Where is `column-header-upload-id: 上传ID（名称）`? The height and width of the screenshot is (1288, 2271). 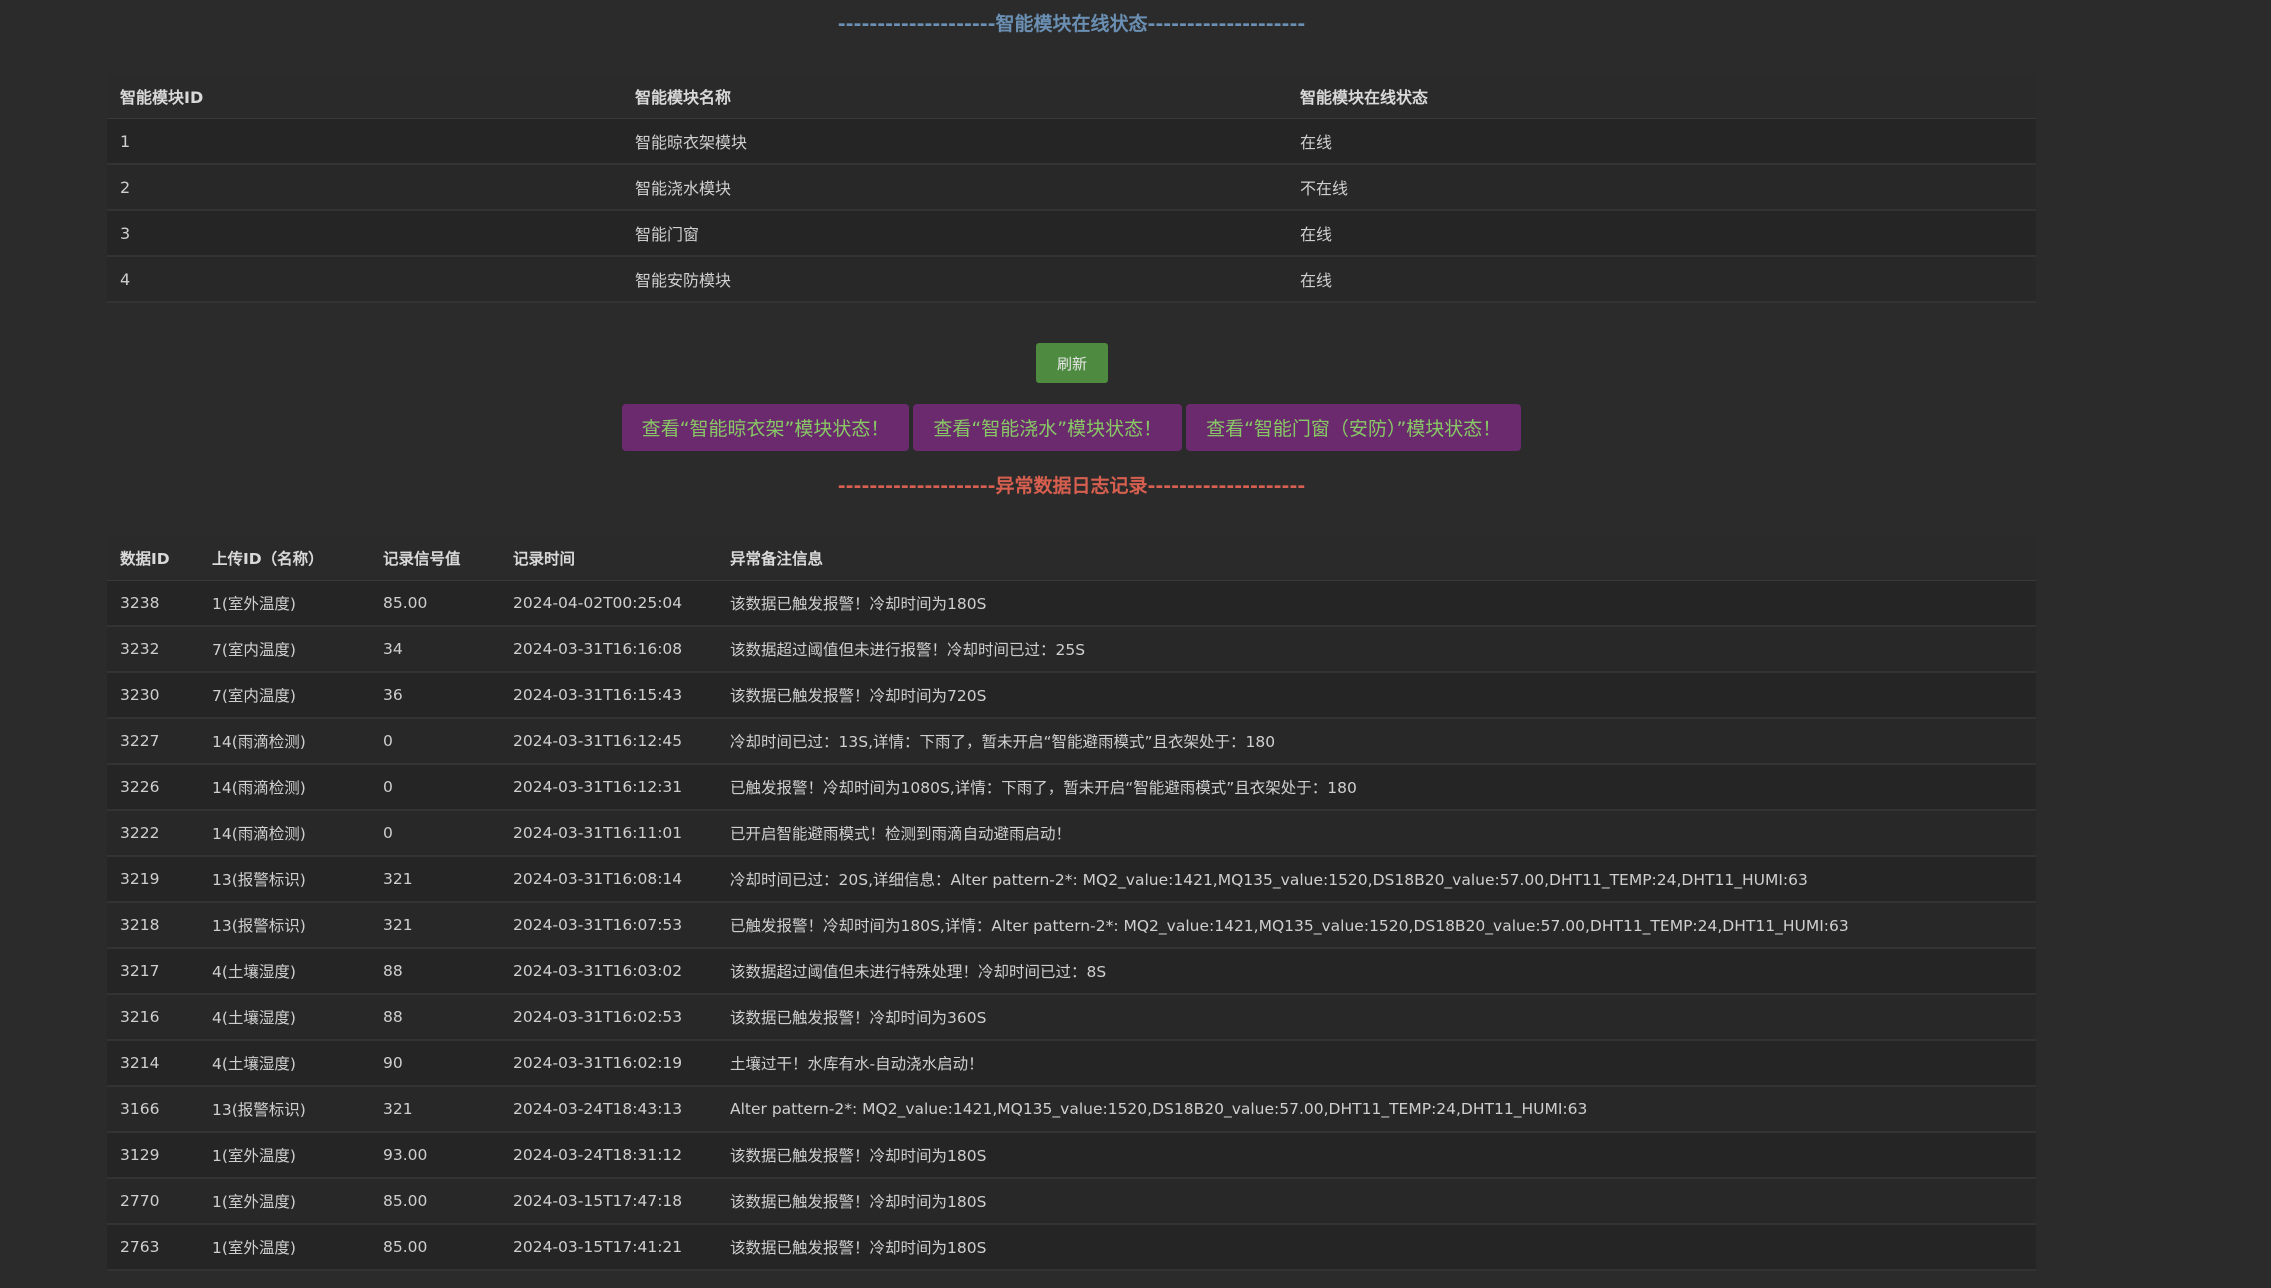 column-header-upload-id: 上传ID（名称） is located at coordinates (284, 558).